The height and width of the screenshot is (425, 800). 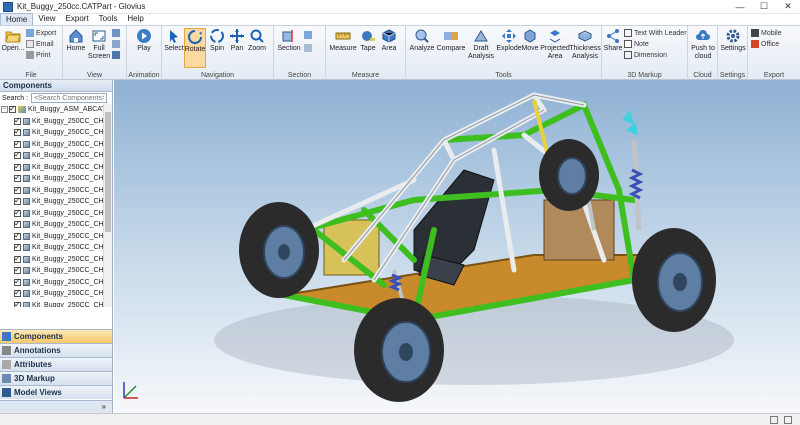 What do you see at coordinates (343, 36) in the screenshot?
I see `ruler-icon` at bounding box center [343, 36].